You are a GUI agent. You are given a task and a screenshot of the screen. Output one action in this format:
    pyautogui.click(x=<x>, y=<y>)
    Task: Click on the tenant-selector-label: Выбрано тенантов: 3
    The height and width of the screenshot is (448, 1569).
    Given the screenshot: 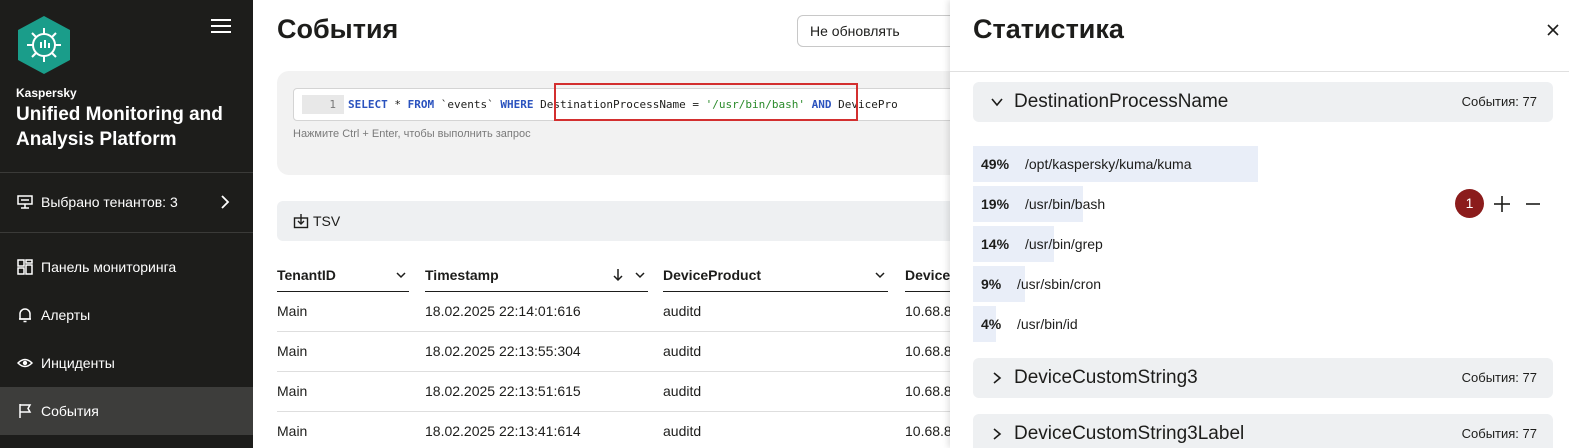 What is the action you would take?
    pyautogui.click(x=109, y=202)
    